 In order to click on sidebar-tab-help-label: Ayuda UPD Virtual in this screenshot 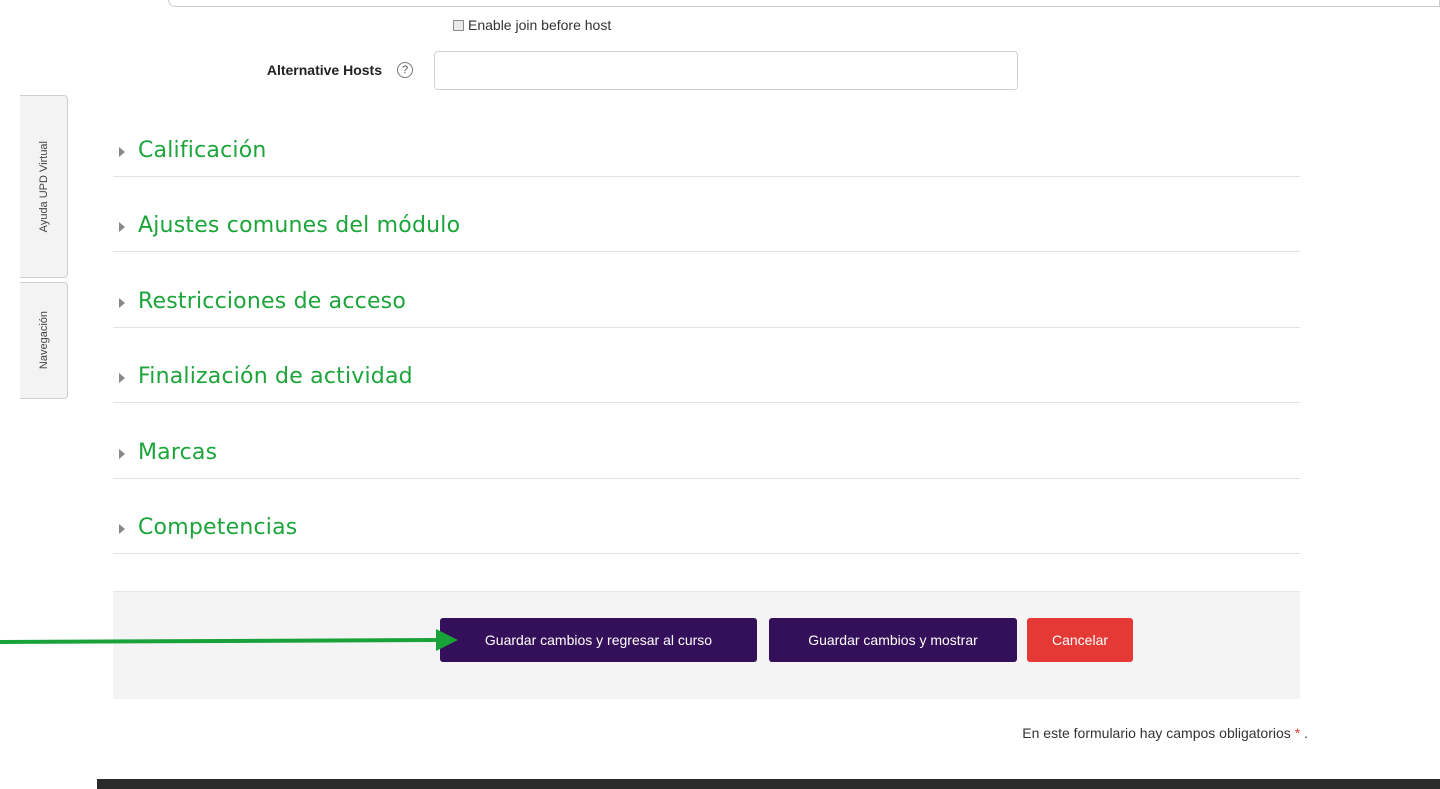, I will do `click(43, 186)`.